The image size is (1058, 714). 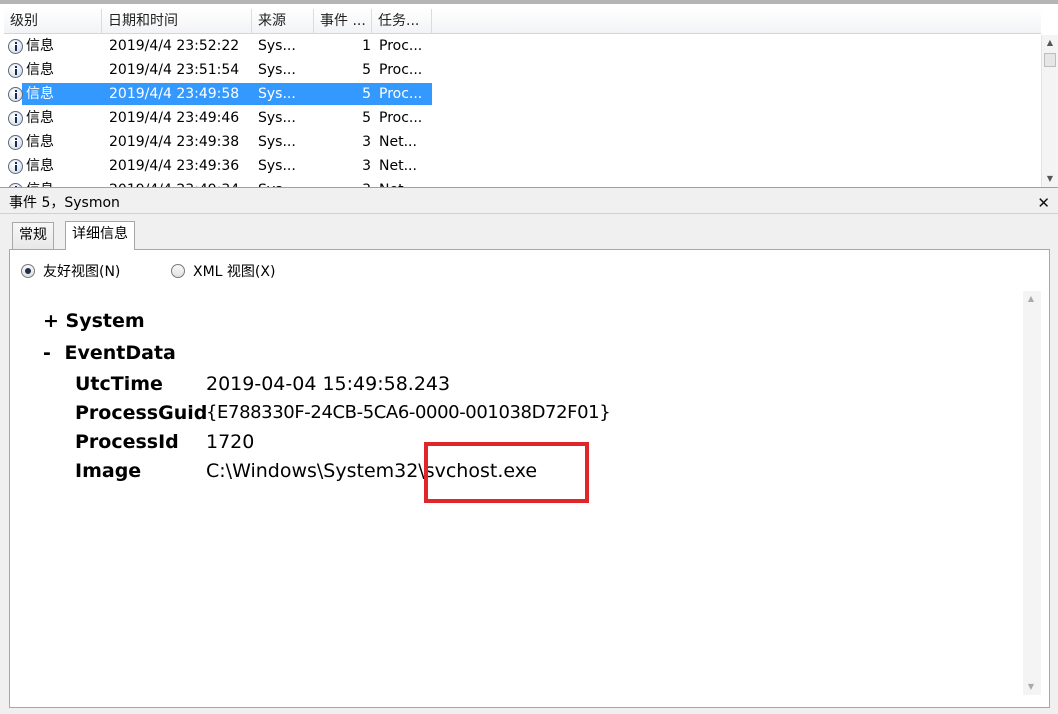 What do you see at coordinates (120, 353) in the screenshot?
I see `event-data-node-label: EventData` at bounding box center [120, 353].